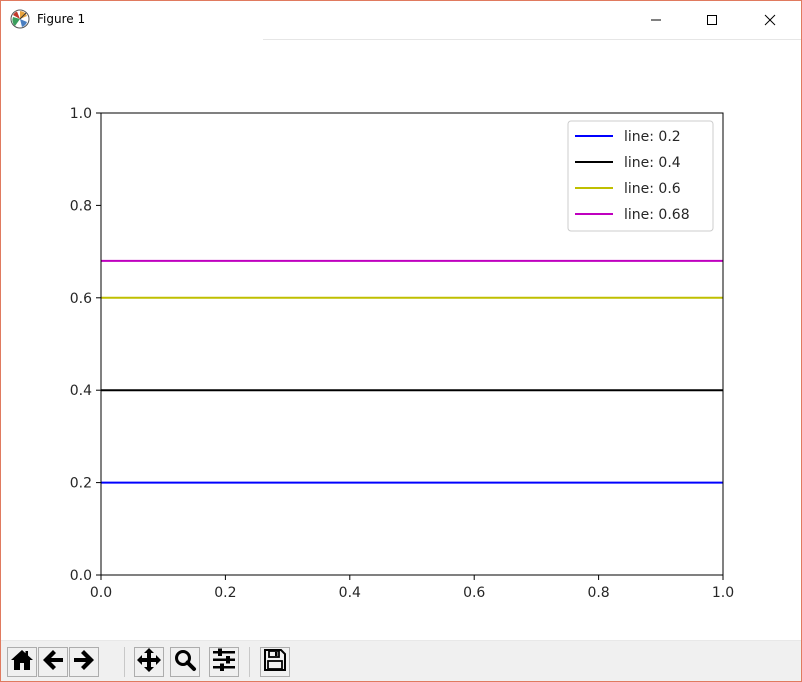 This screenshot has height=682, width=802. Describe the element at coordinates (401, 20) in the screenshot. I see `title-bar: Figure 1` at that location.